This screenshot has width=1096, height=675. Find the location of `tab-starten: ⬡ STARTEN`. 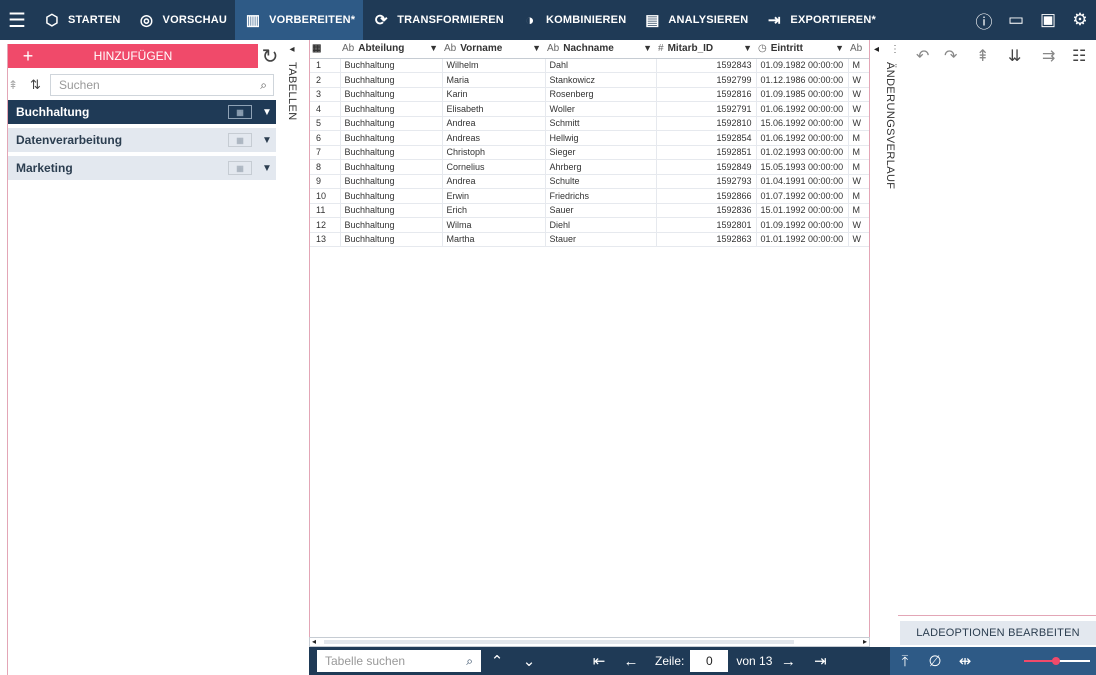

tab-starten: ⬡ STARTEN is located at coordinates (81, 20).